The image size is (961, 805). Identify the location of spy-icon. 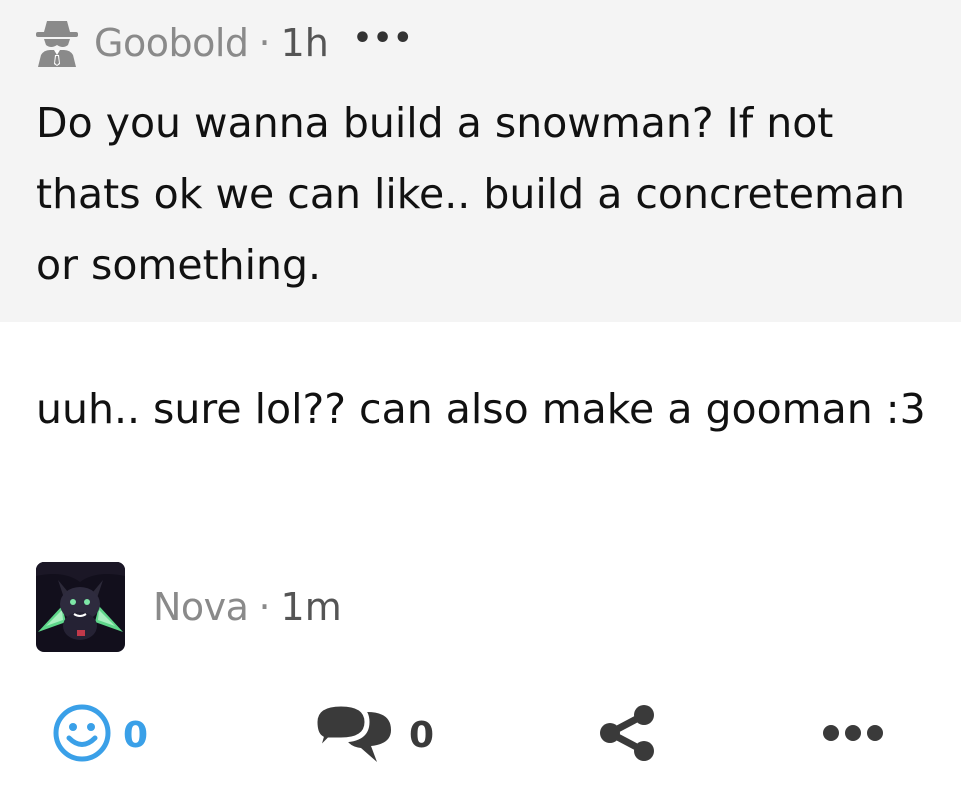
(57, 43).